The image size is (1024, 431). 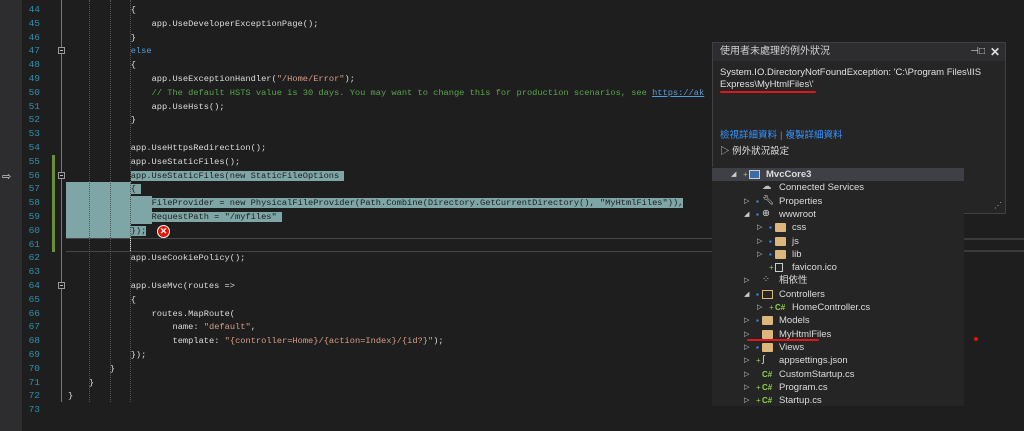 What do you see at coordinates (998, 205) in the screenshot?
I see `resize-grip-icon: ⋰` at bounding box center [998, 205].